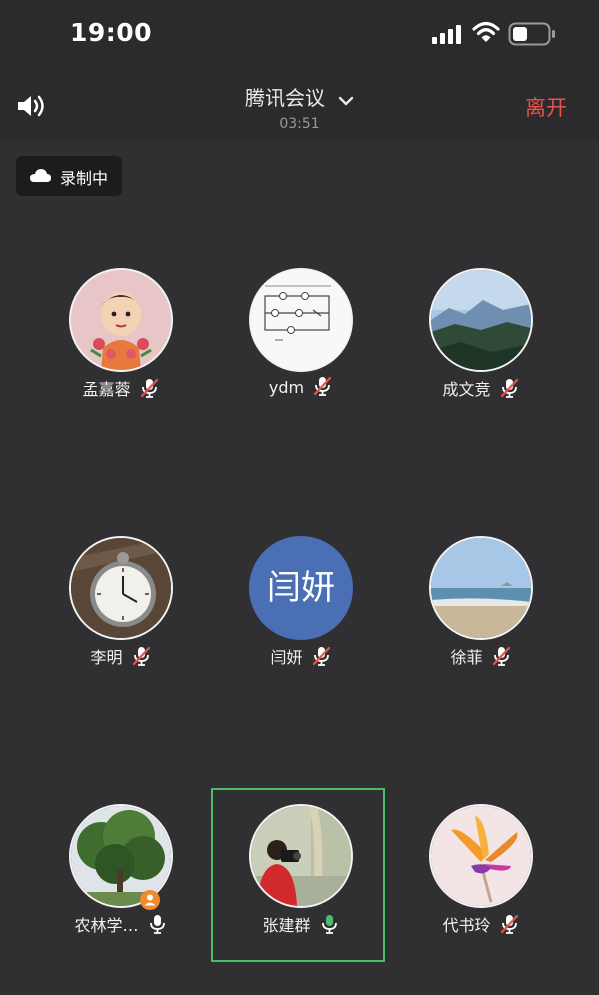 This screenshot has height=995, width=599. I want to click on participant-name-line: ydm, so click(300, 386).